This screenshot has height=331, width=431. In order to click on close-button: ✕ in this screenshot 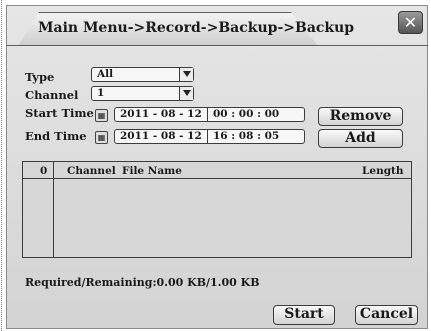, I will do `click(410, 22)`.